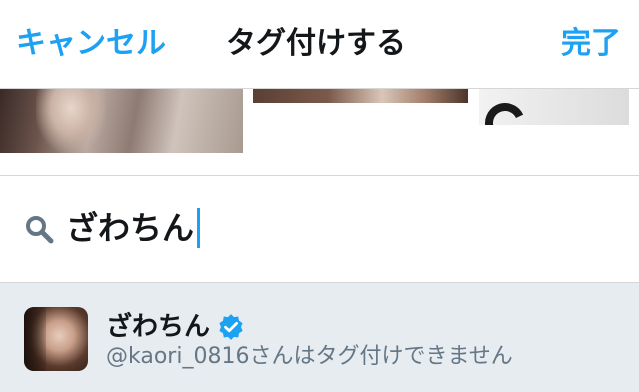 Image resolution: width=639 pixels, height=392 pixels. Describe the element at coordinates (231, 327) in the screenshot. I see `verified-badge-icon` at that location.